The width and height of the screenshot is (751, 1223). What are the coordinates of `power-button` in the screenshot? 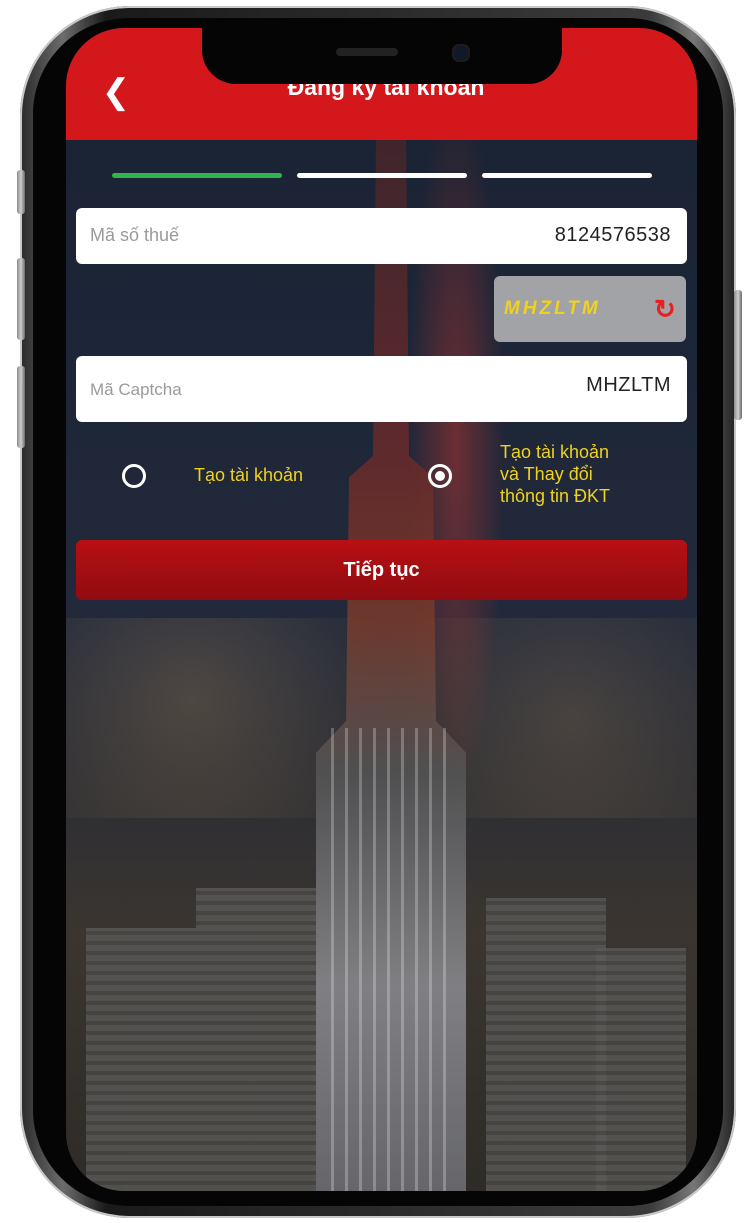 It's located at (738, 355).